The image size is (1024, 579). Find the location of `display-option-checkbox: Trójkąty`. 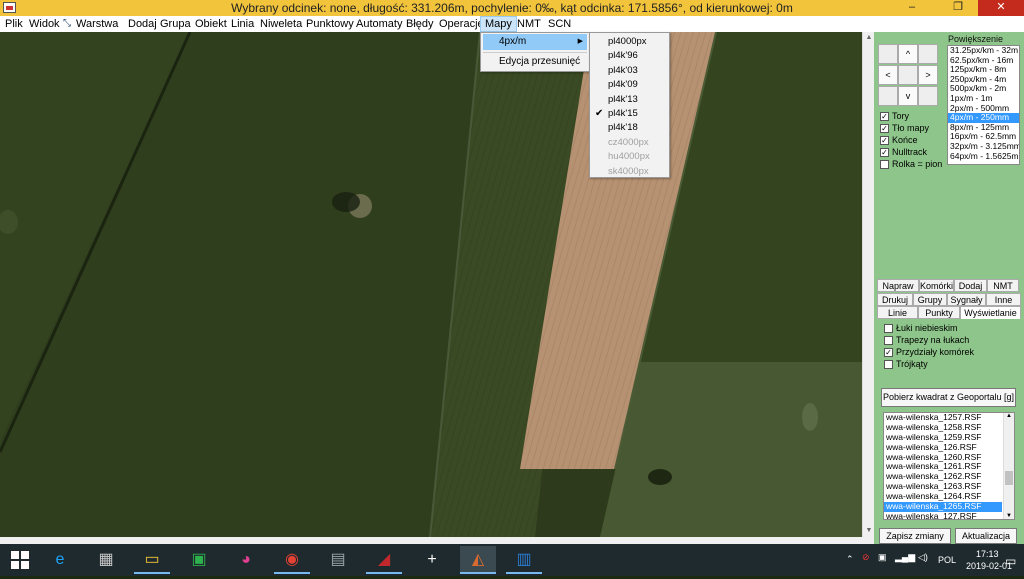

display-option-checkbox: Trójkąty is located at coordinates (906, 364).